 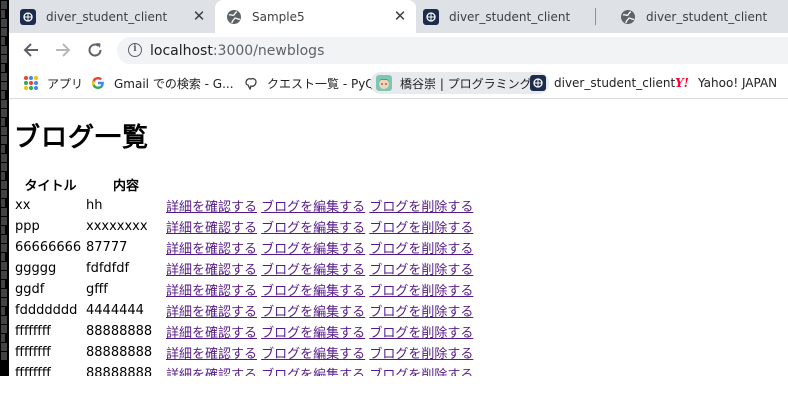 I want to click on cell-title: ggdf, so click(x=30, y=289).